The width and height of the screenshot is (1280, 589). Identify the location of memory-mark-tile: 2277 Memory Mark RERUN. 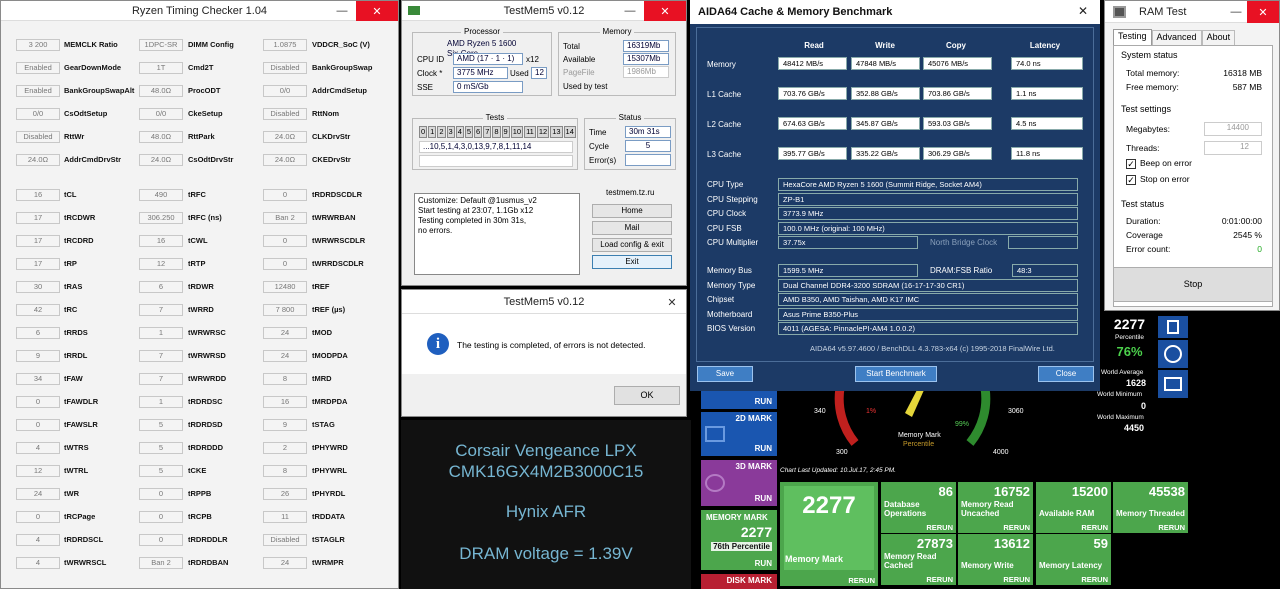
(829, 534).